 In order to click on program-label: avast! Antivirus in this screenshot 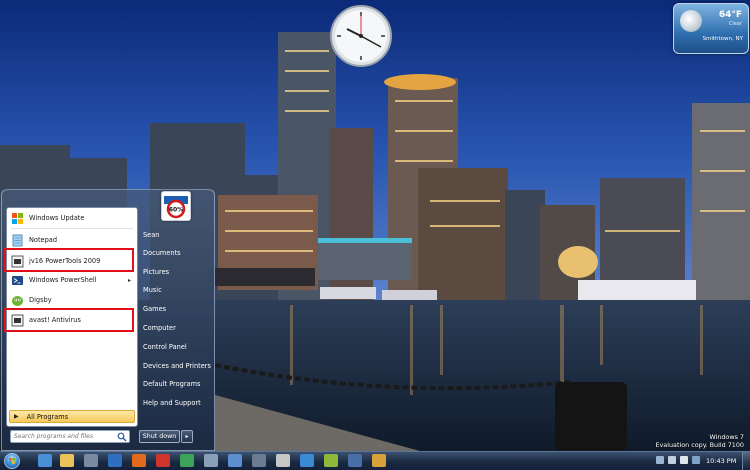, I will do `click(55, 320)`.